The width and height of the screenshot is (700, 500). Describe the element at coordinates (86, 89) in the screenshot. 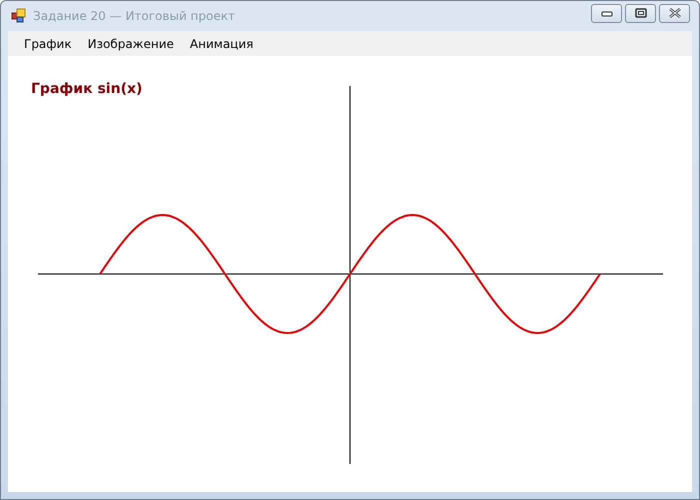

I see `graph-title: График sin(x)` at that location.